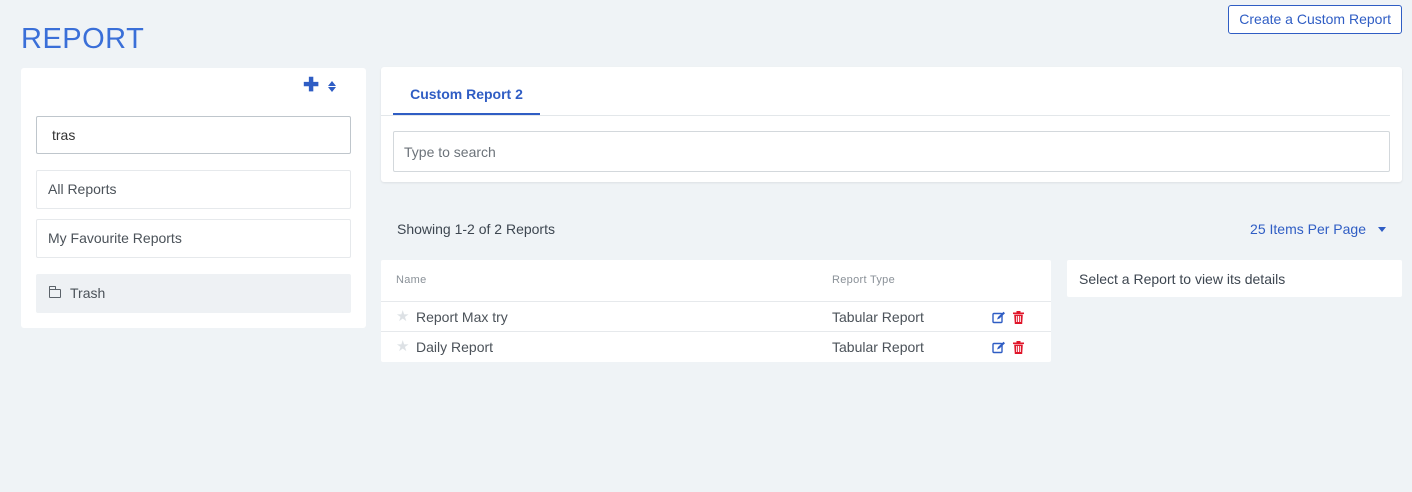 This screenshot has height=492, width=1412. Describe the element at coordinates (54, 291) in the screenshot. I see `folder-icon` at that location.